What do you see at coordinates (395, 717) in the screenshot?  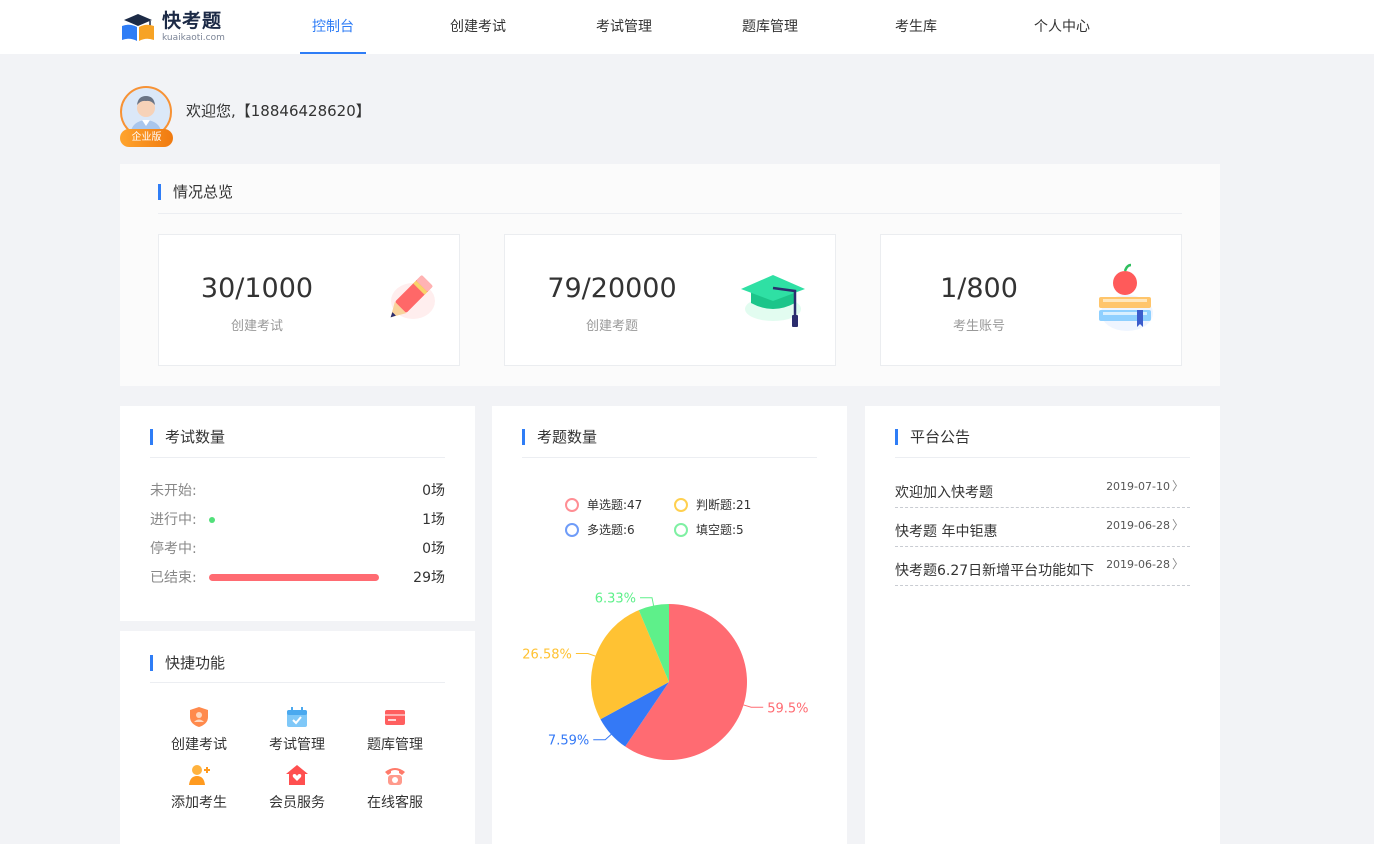 I see `card-icon` at bounding box center [395, 717].